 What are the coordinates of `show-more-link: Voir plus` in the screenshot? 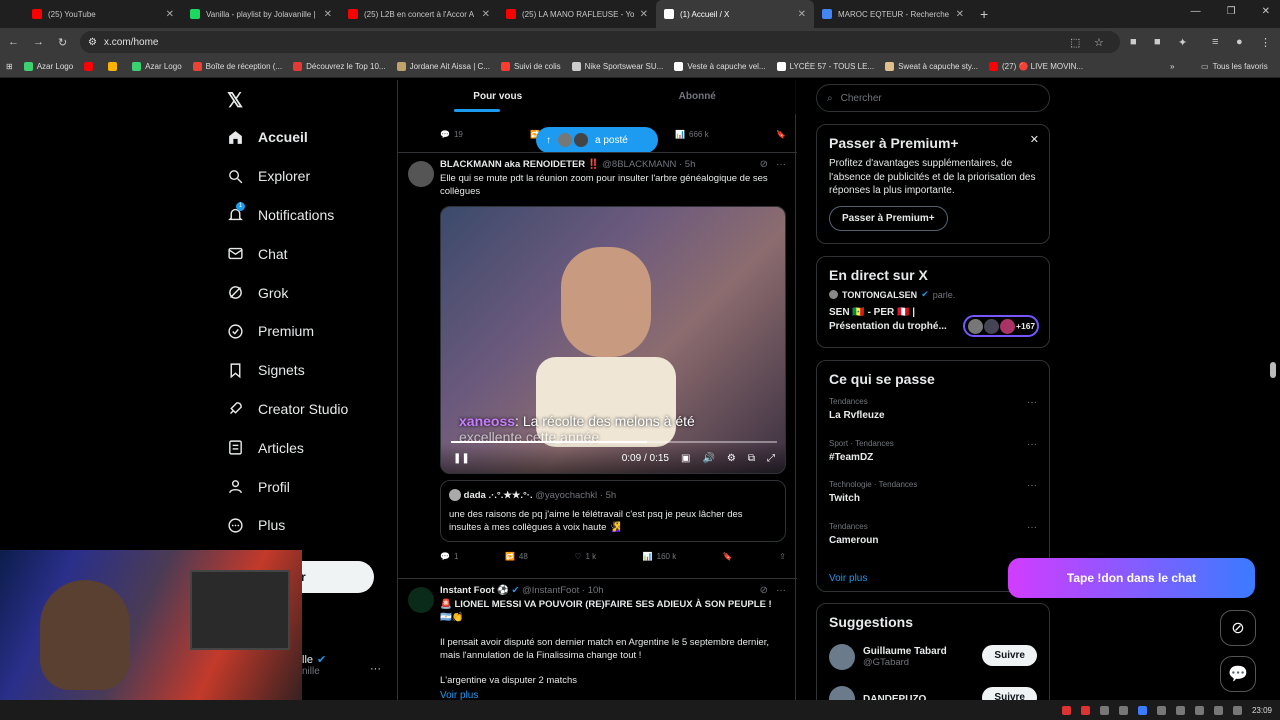 It's located at (613, 694).